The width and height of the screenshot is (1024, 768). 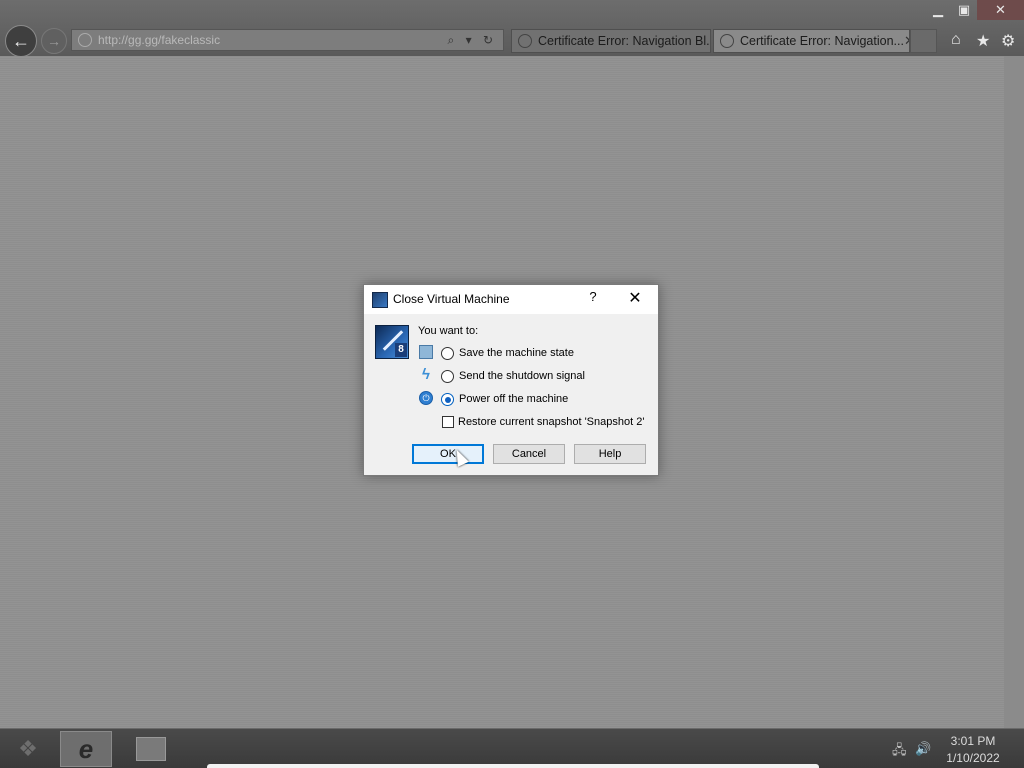 I want to click on option-save-state-label: Save the machine state, so click(x=516, y=353).